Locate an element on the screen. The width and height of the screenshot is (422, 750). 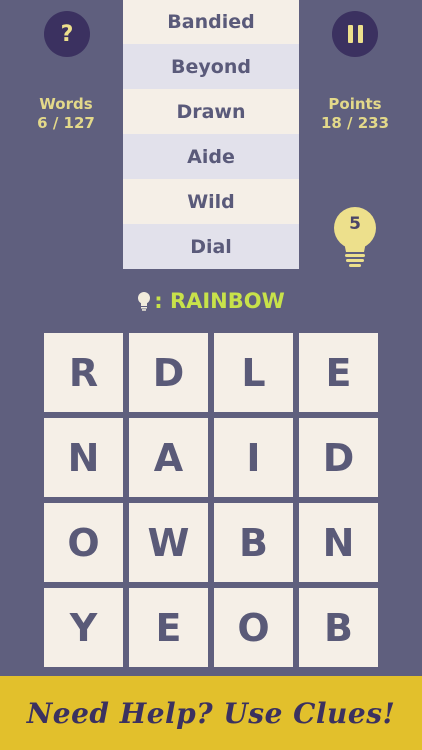
question-icon: ? is located at coordinates (67, 34).